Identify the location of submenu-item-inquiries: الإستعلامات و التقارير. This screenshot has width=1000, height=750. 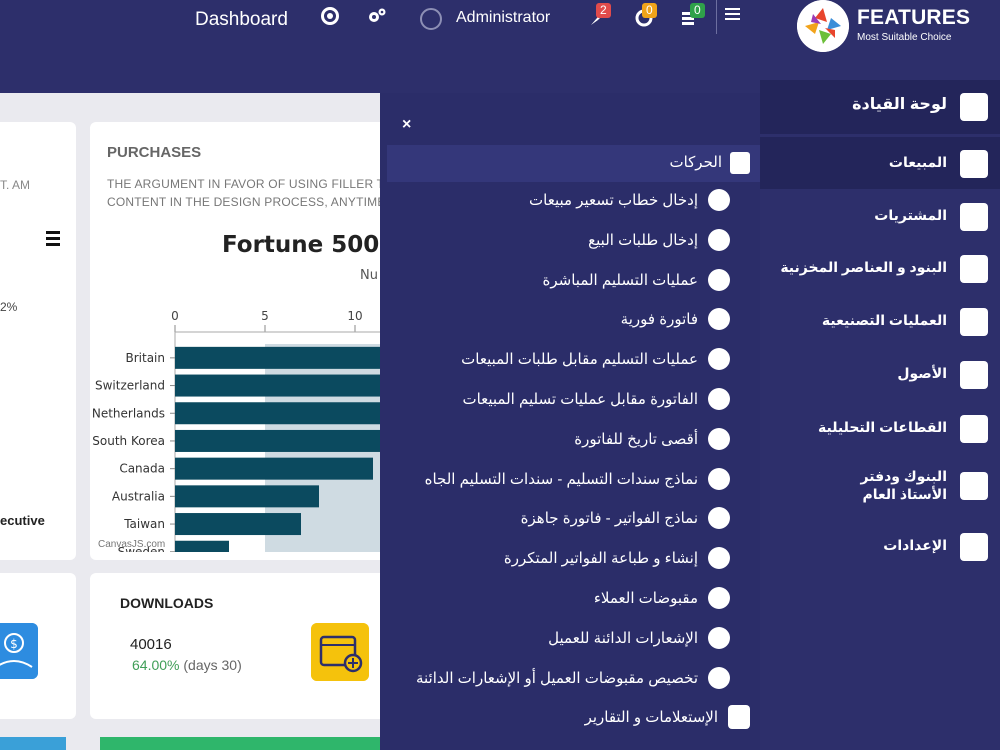
(667, 717).